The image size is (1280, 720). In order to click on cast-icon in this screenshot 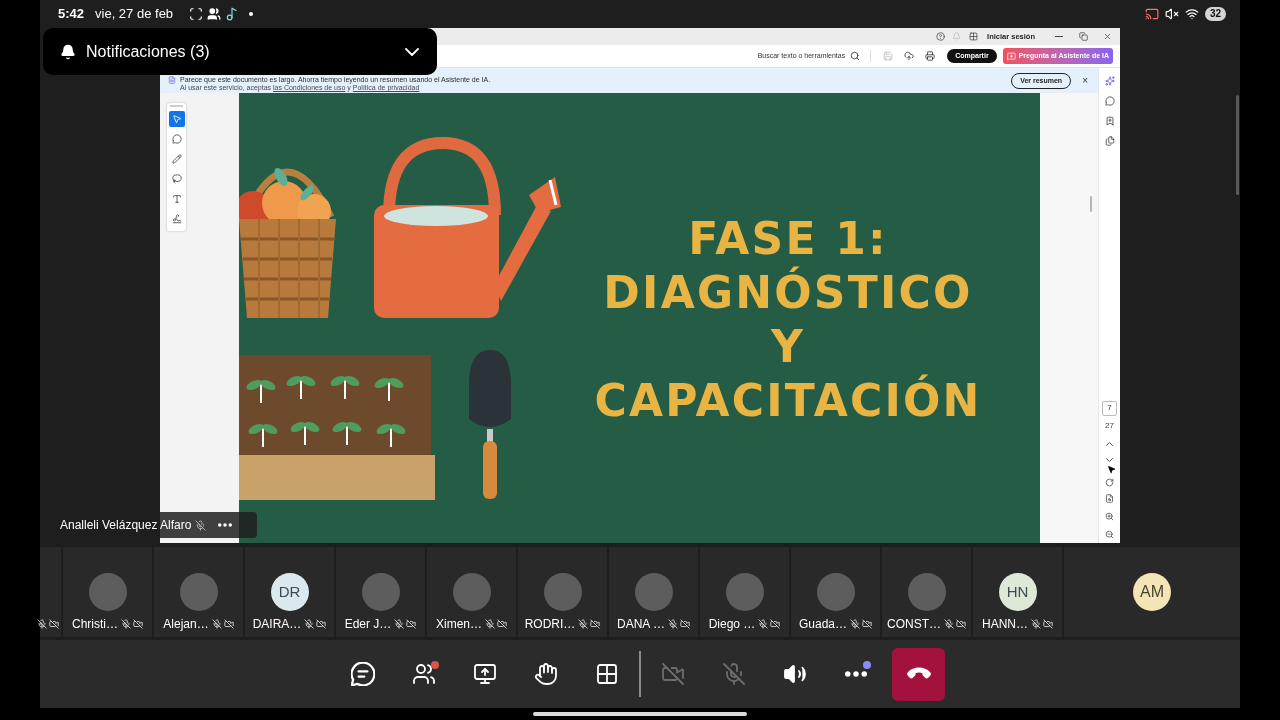, I will do `click(1151, 14)`.